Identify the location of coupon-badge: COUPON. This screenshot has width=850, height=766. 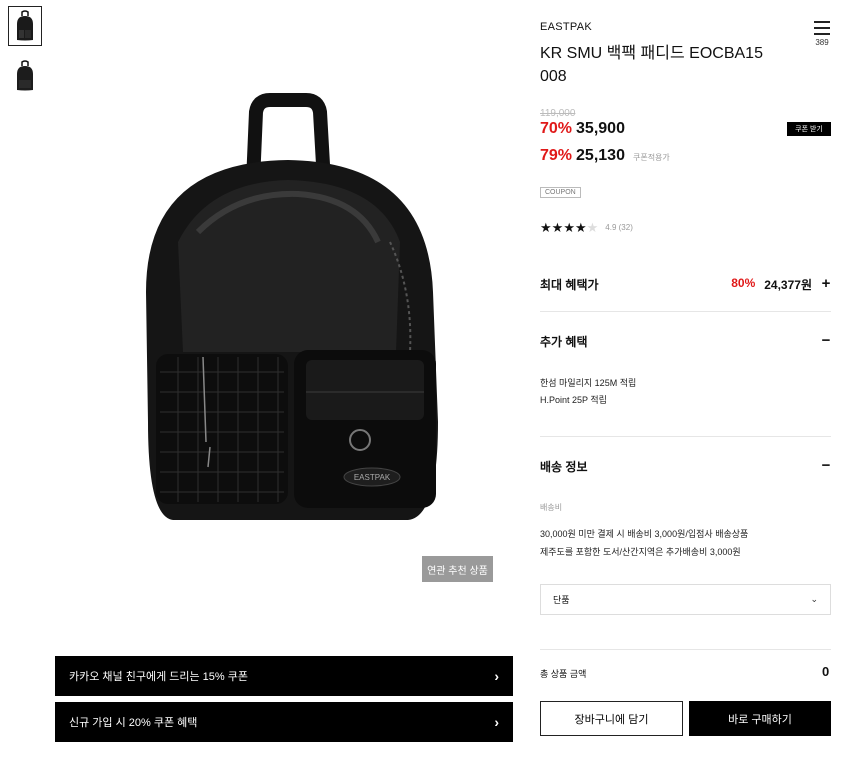
(560, 192).